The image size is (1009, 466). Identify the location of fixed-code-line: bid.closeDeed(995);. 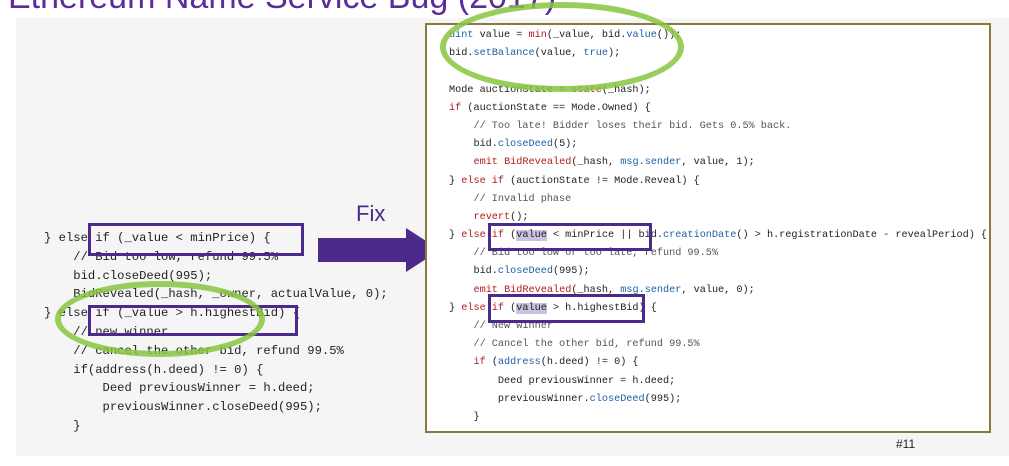
(519, 272).